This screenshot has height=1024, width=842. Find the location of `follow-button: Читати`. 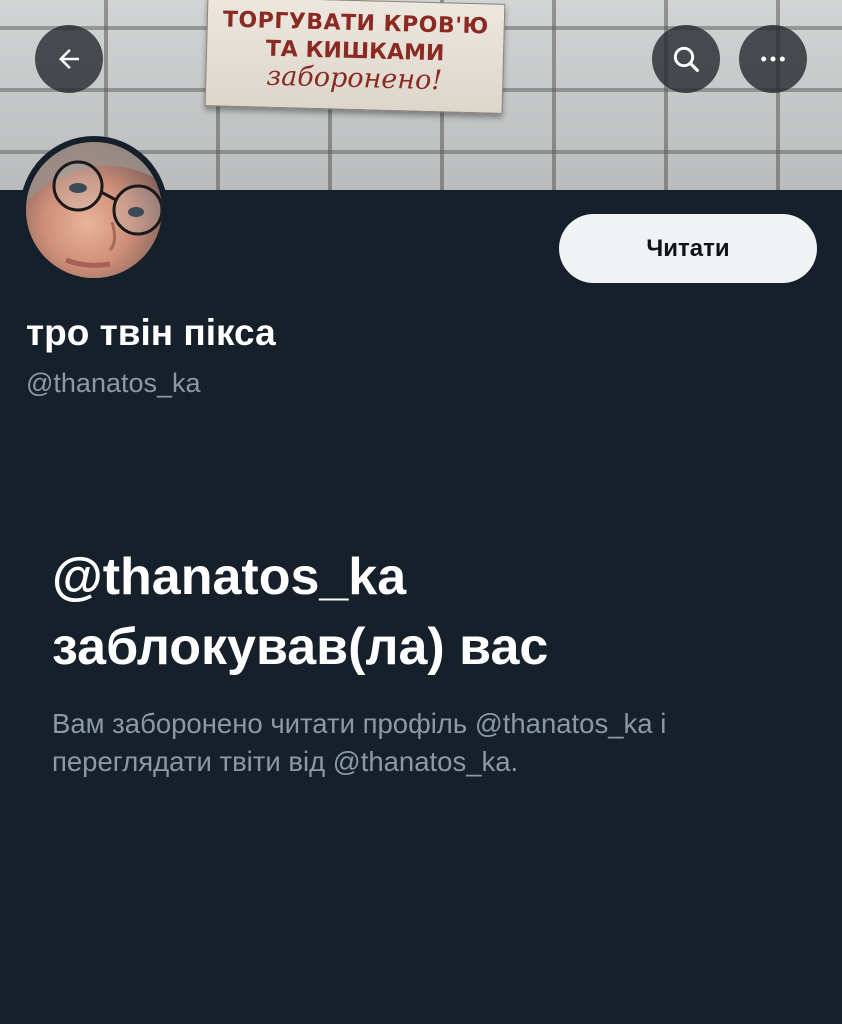

follow-button: Читати is located at coordinates (688, 248).